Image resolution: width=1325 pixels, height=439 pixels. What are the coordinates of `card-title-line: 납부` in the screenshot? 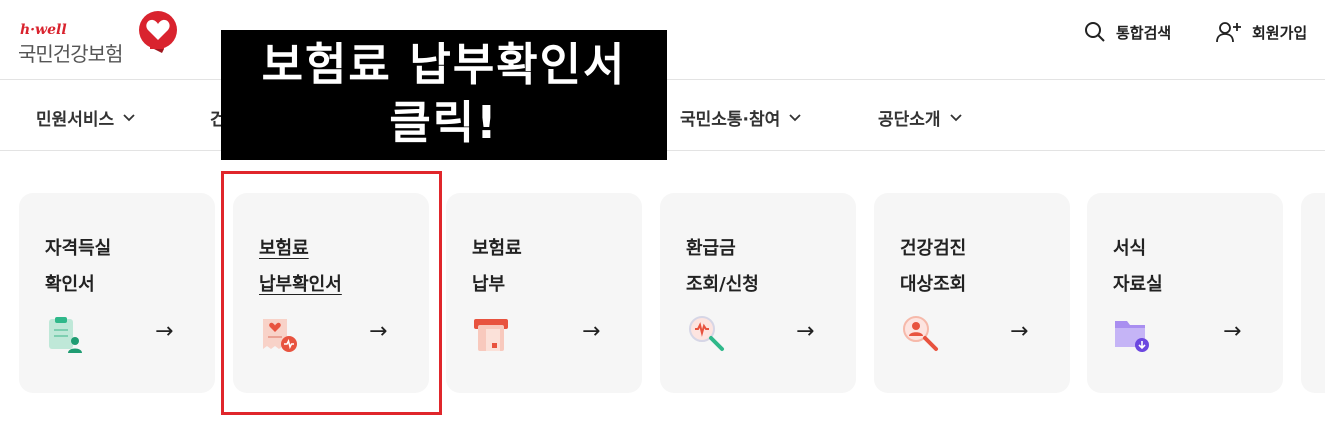 It's located at (489, 284).